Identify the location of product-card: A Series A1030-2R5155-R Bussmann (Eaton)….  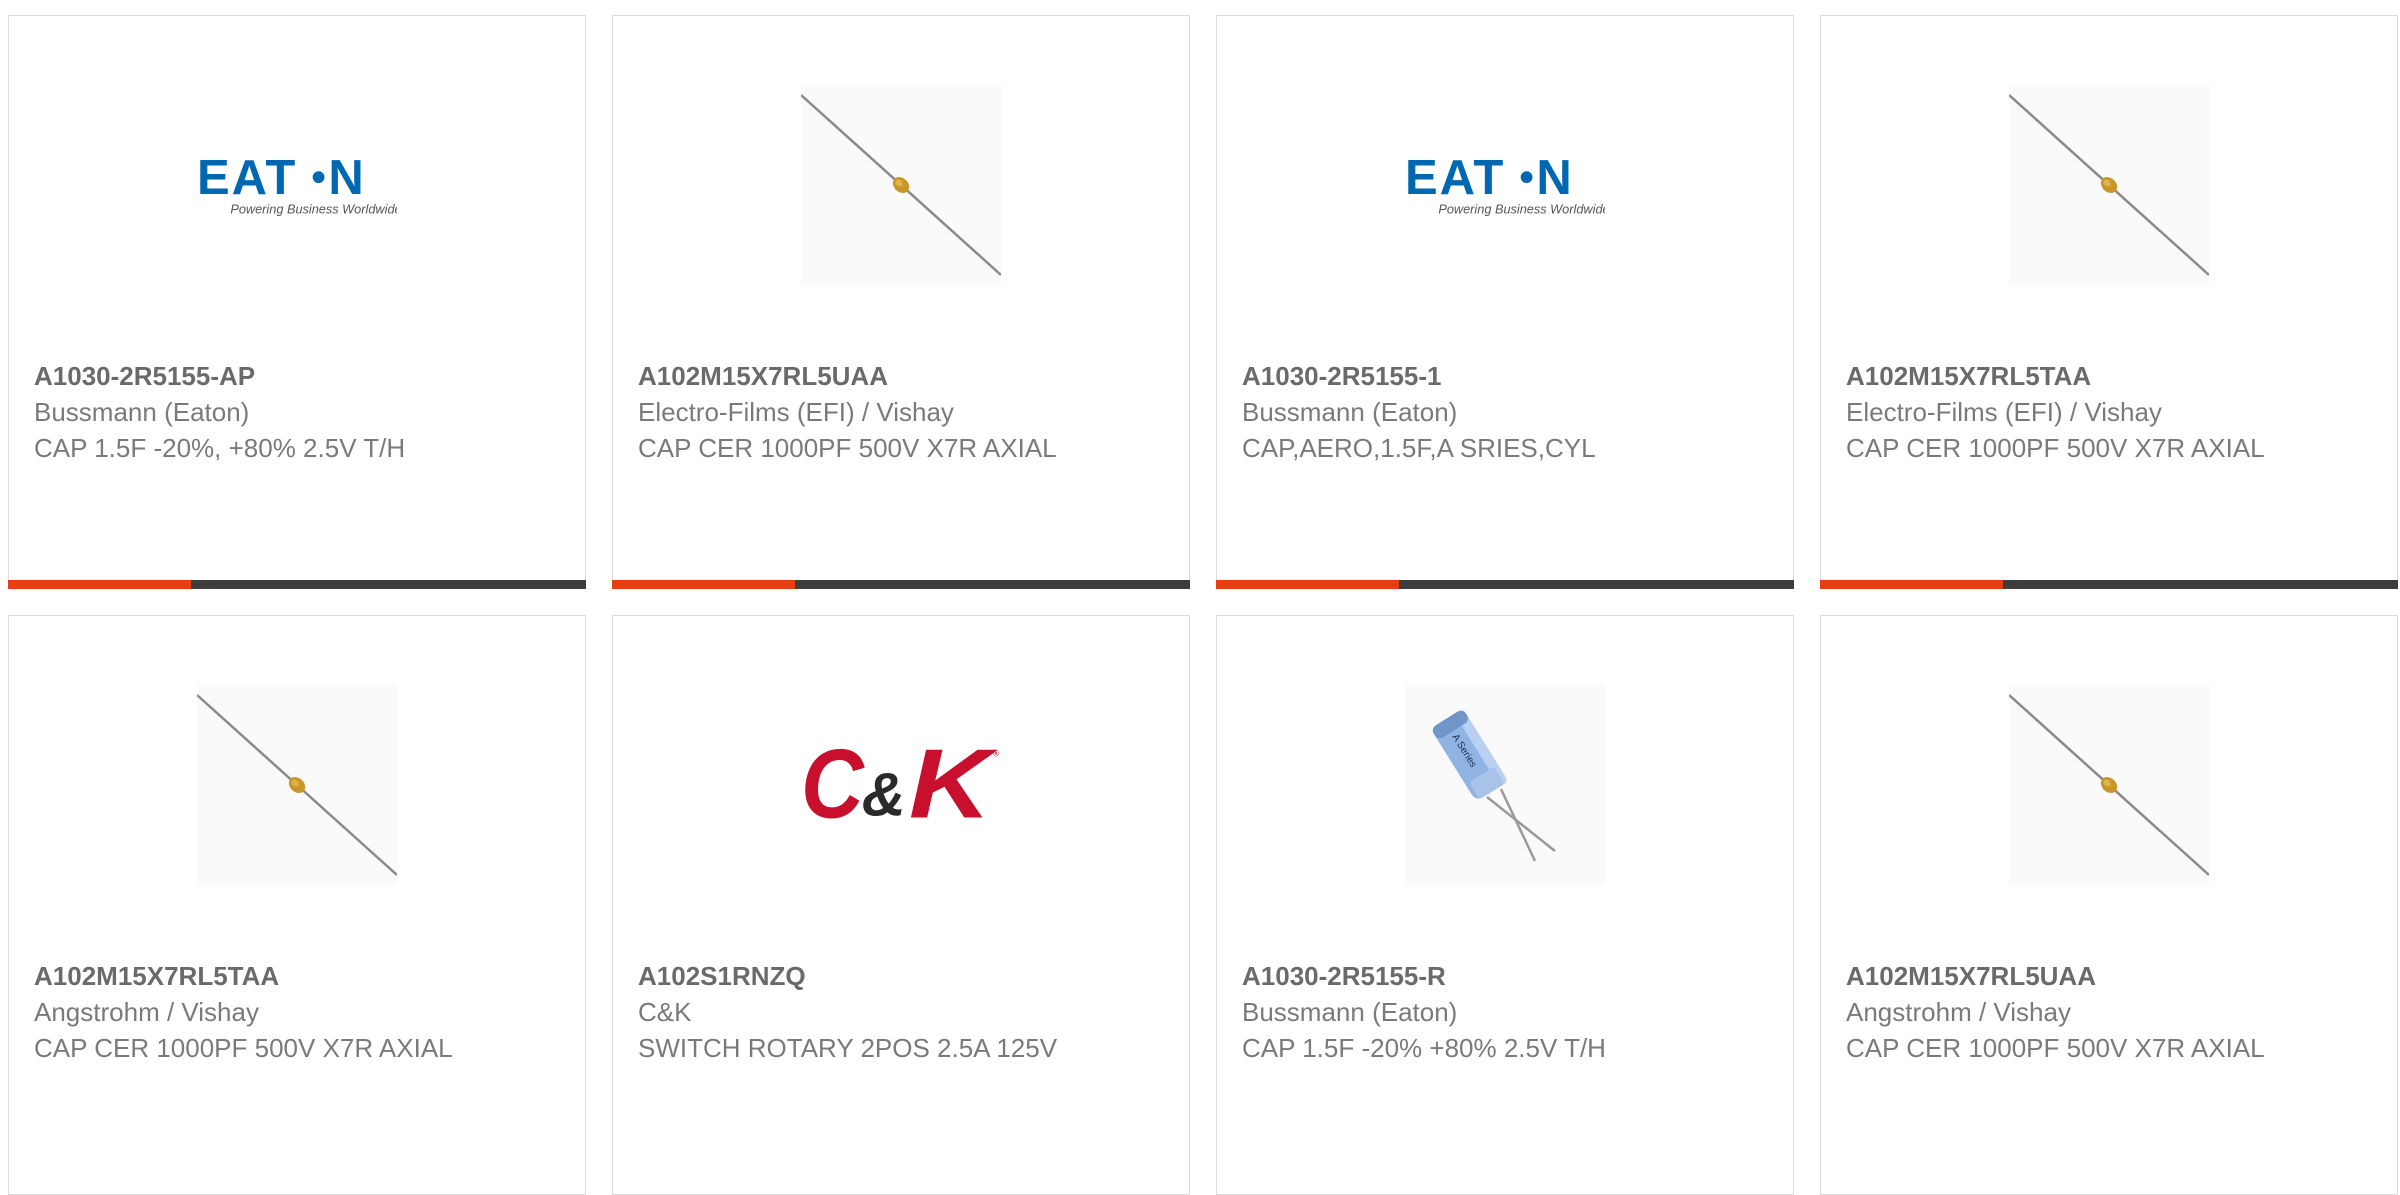
(1505, 905).